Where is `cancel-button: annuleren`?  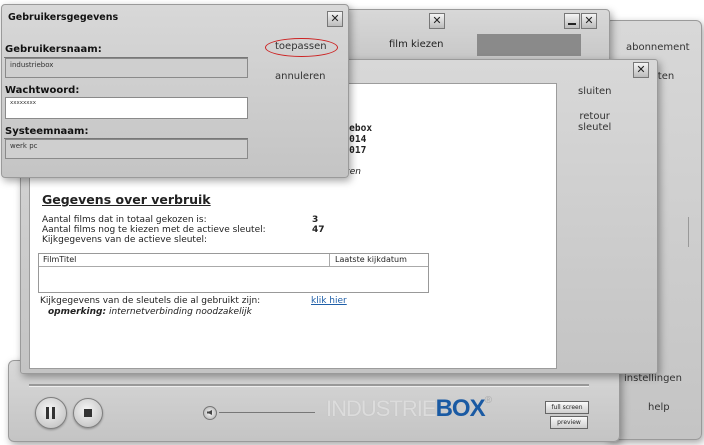 cancel-button: annuleren is located at coordinates (300, 76).